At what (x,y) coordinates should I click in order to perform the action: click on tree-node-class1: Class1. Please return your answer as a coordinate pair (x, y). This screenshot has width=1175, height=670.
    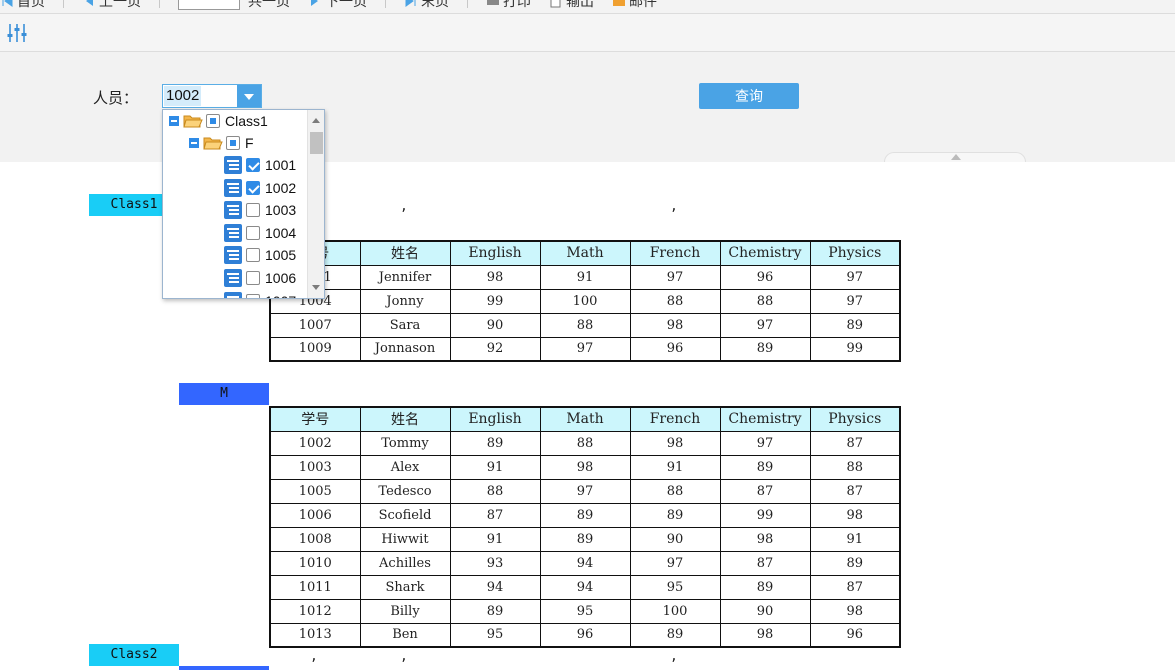
    Looking at the image, I should click on (218, 121).